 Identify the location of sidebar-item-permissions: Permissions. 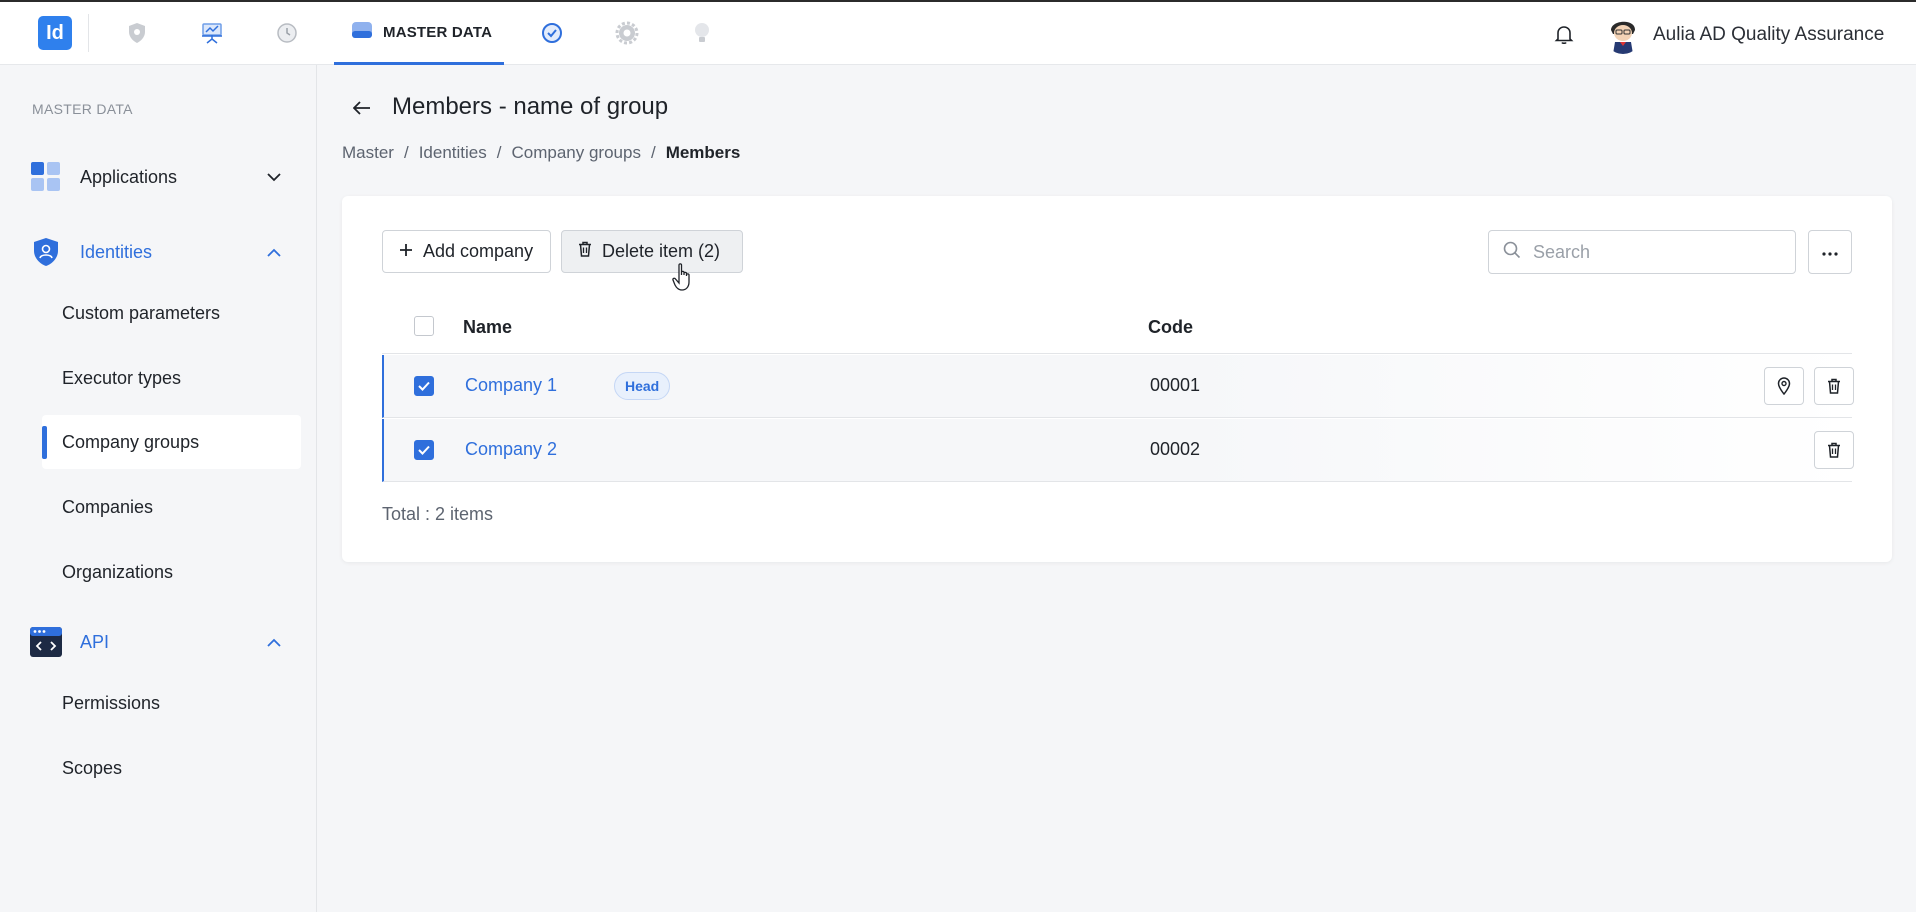
(171, 703).